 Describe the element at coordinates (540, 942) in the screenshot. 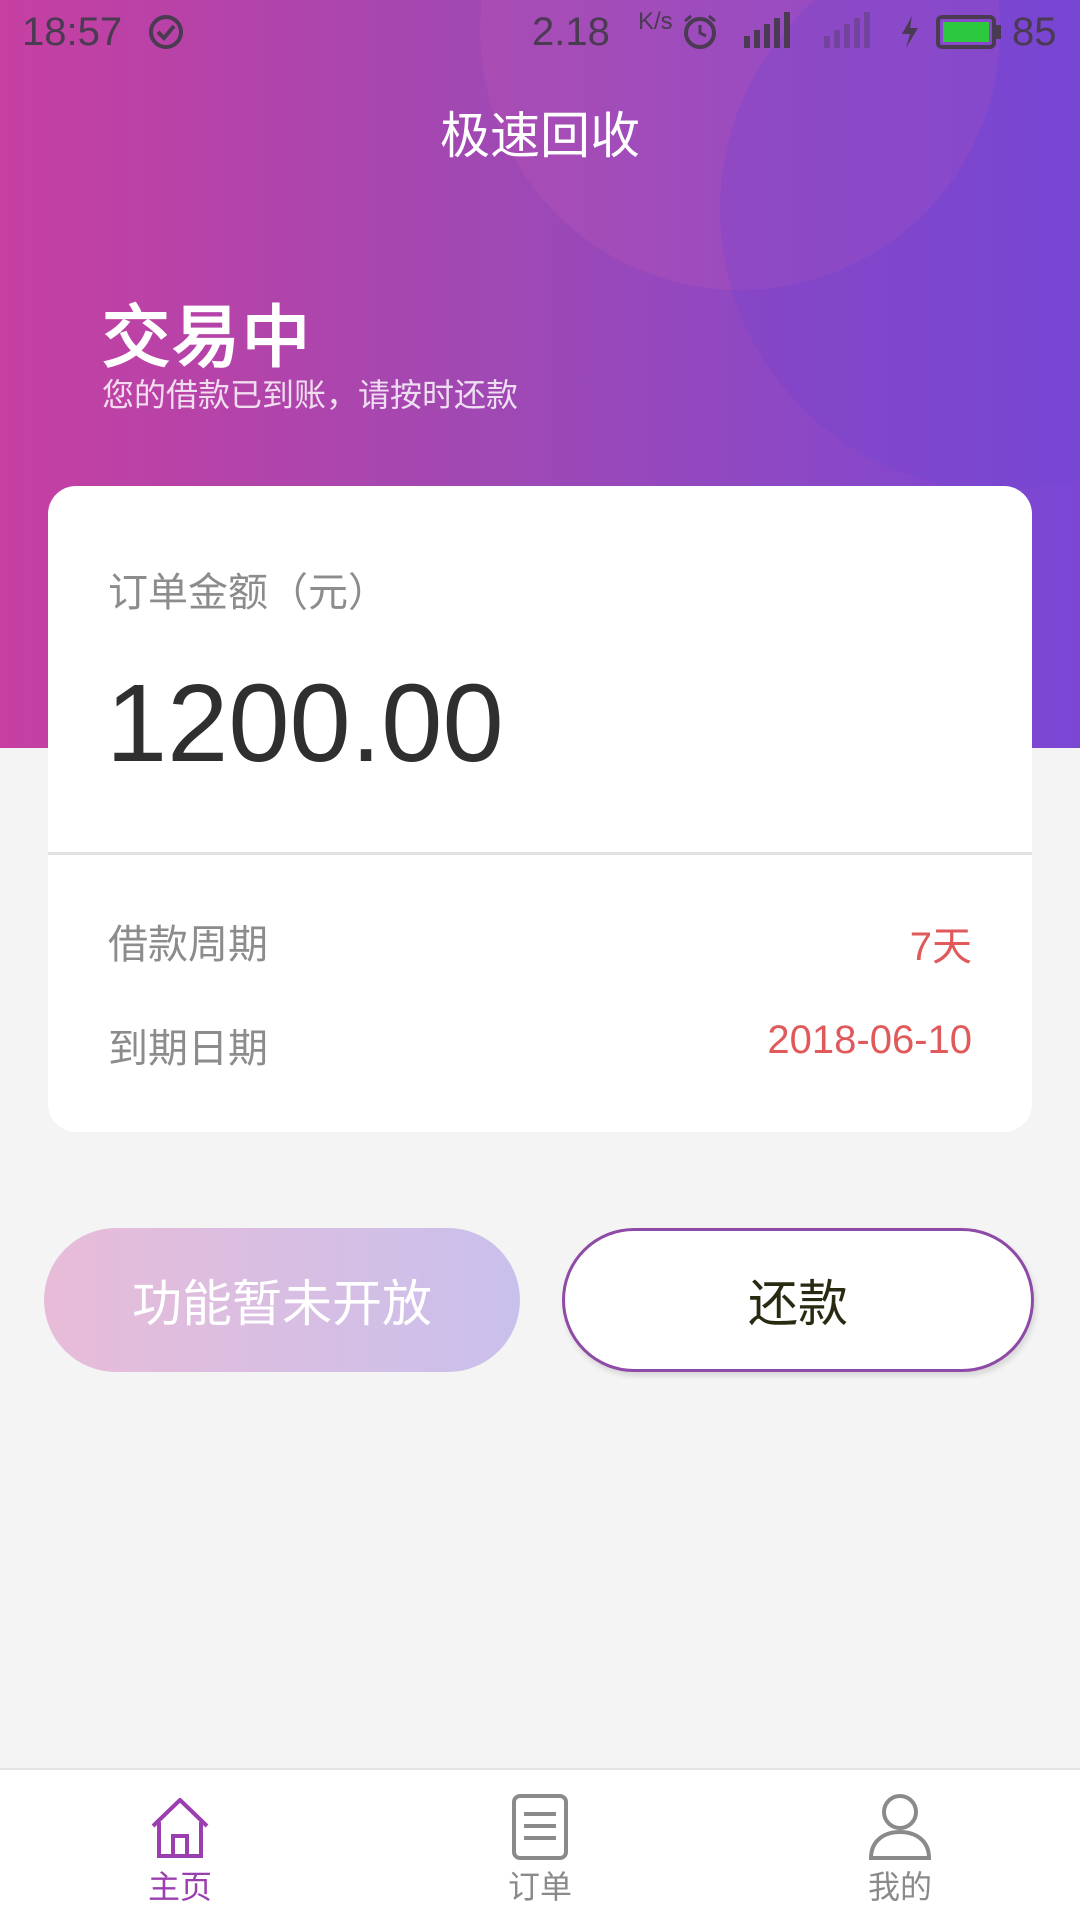

I see `loan-period-row: 借款周期 7天` at that location.